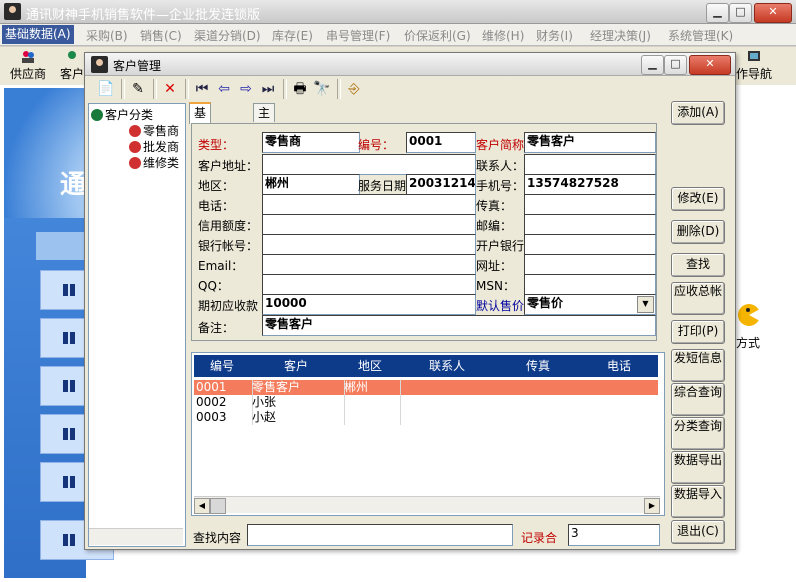 The image size is (796, 582). I want to click on scroll-thumb, so click(218, 506).